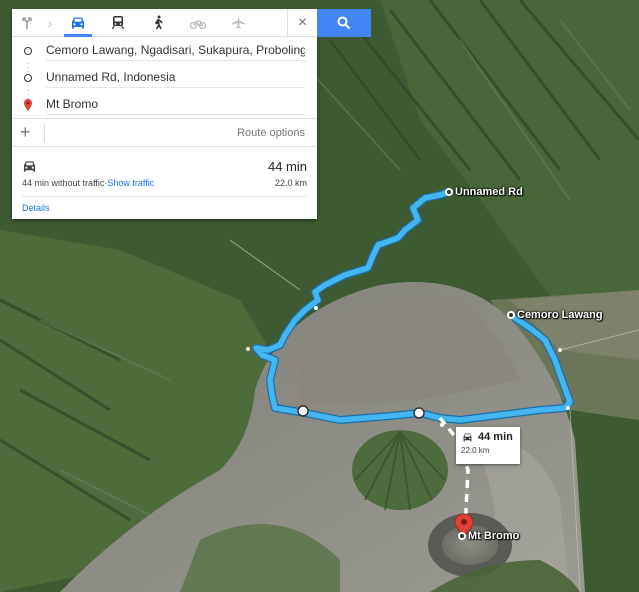 The height and width of the screenshot is (592, 639). I want to click on search-button, so click(344, 23).